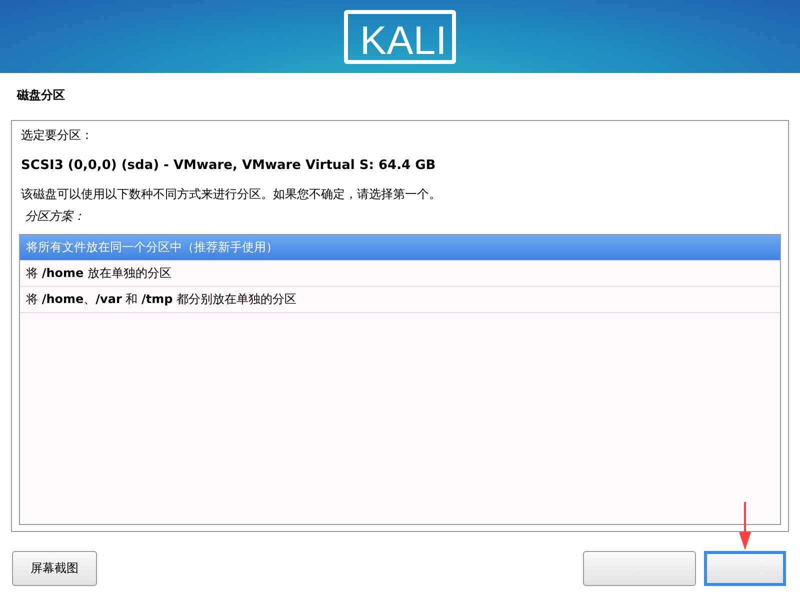 The image size is (800, 596). What do you see at coordinates (55, 216) in the screenshot?
I see `scheme-label: 分区方案：` at bounding box center [55, 216].